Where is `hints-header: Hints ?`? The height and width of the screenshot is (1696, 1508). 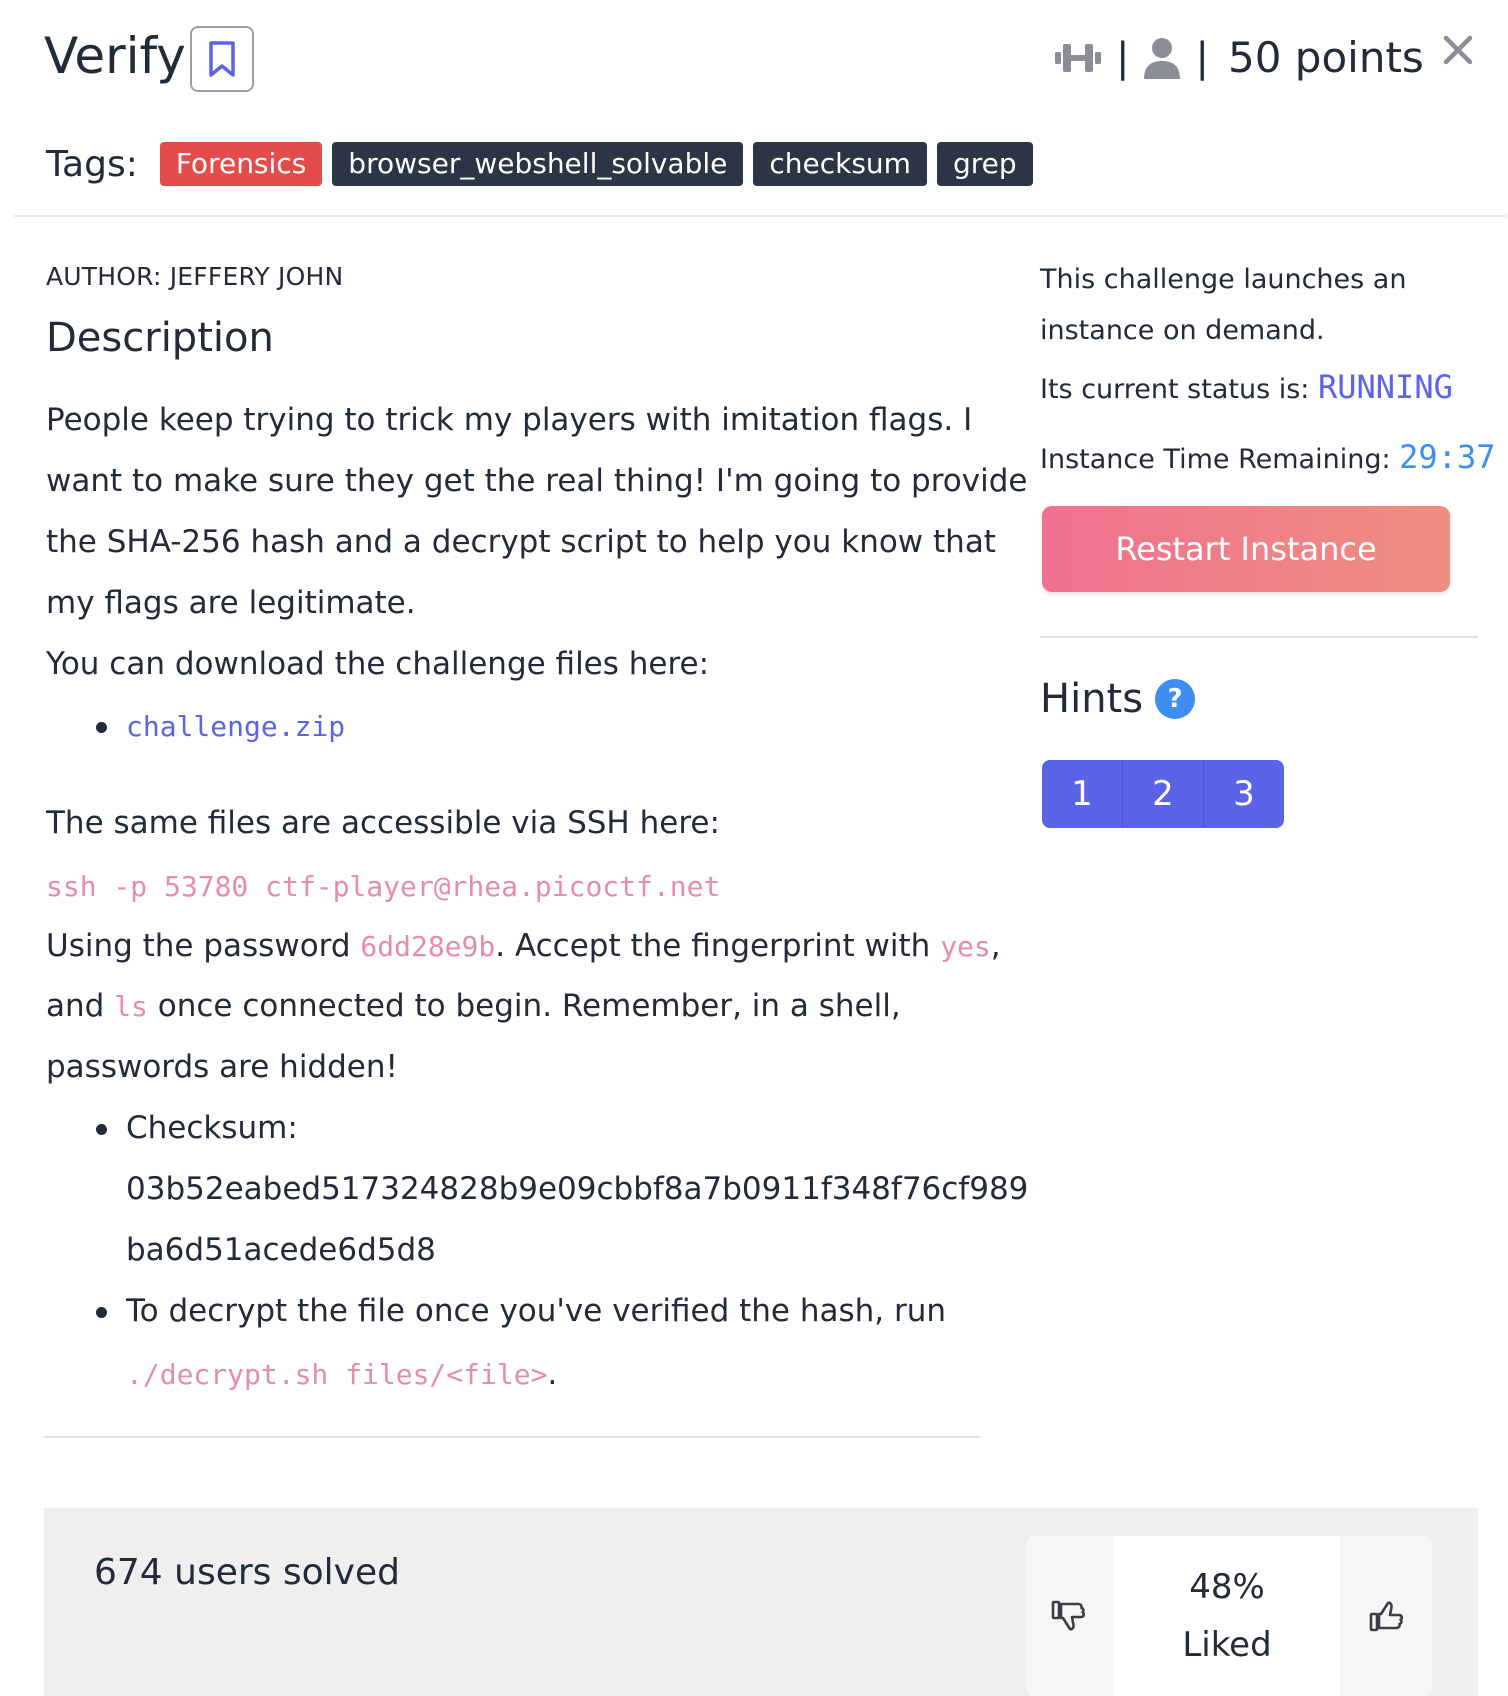
hints-header: Hints ? is located at coordinates (1118, 699).